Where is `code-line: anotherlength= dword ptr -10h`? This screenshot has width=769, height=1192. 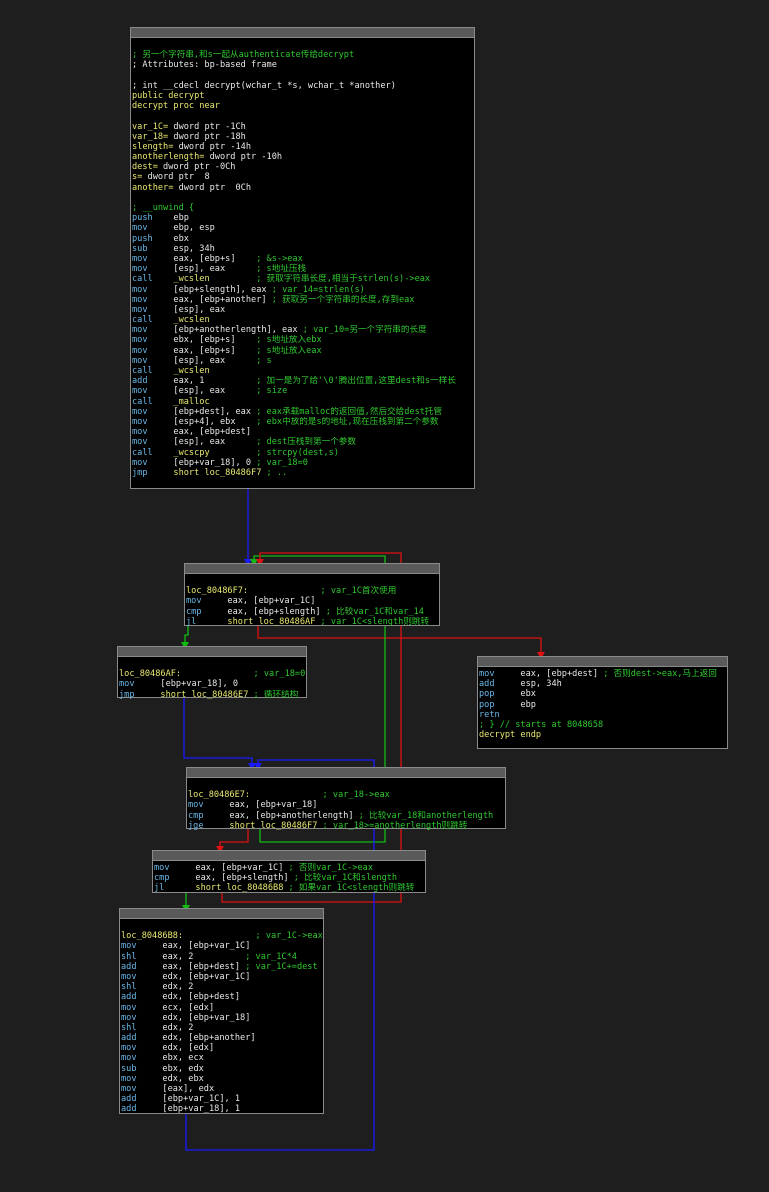
code-line: anotherlength= dword ptr -10h is located at coordinates (303, 157).